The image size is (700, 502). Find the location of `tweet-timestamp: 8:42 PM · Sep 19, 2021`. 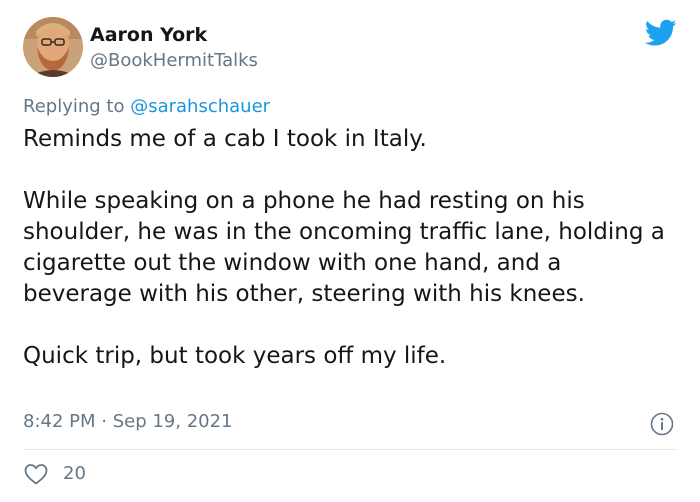

tweet-timestamp: 8:42 PM · Sep 19, 2021 is located at coordinates (128, 422).